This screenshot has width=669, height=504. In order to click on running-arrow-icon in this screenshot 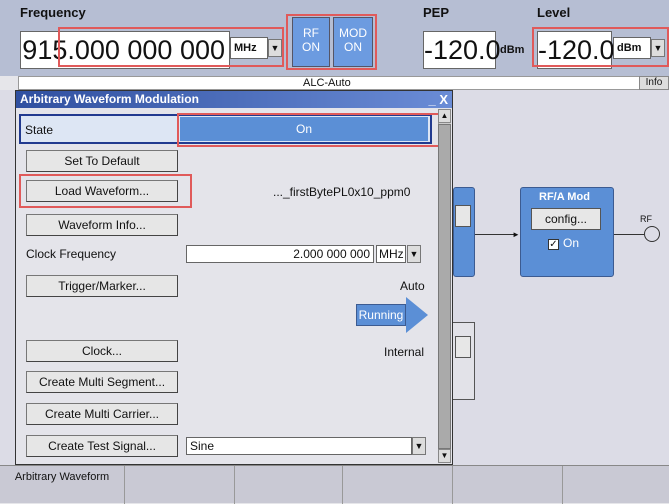, I will do `click(417, 315)`.